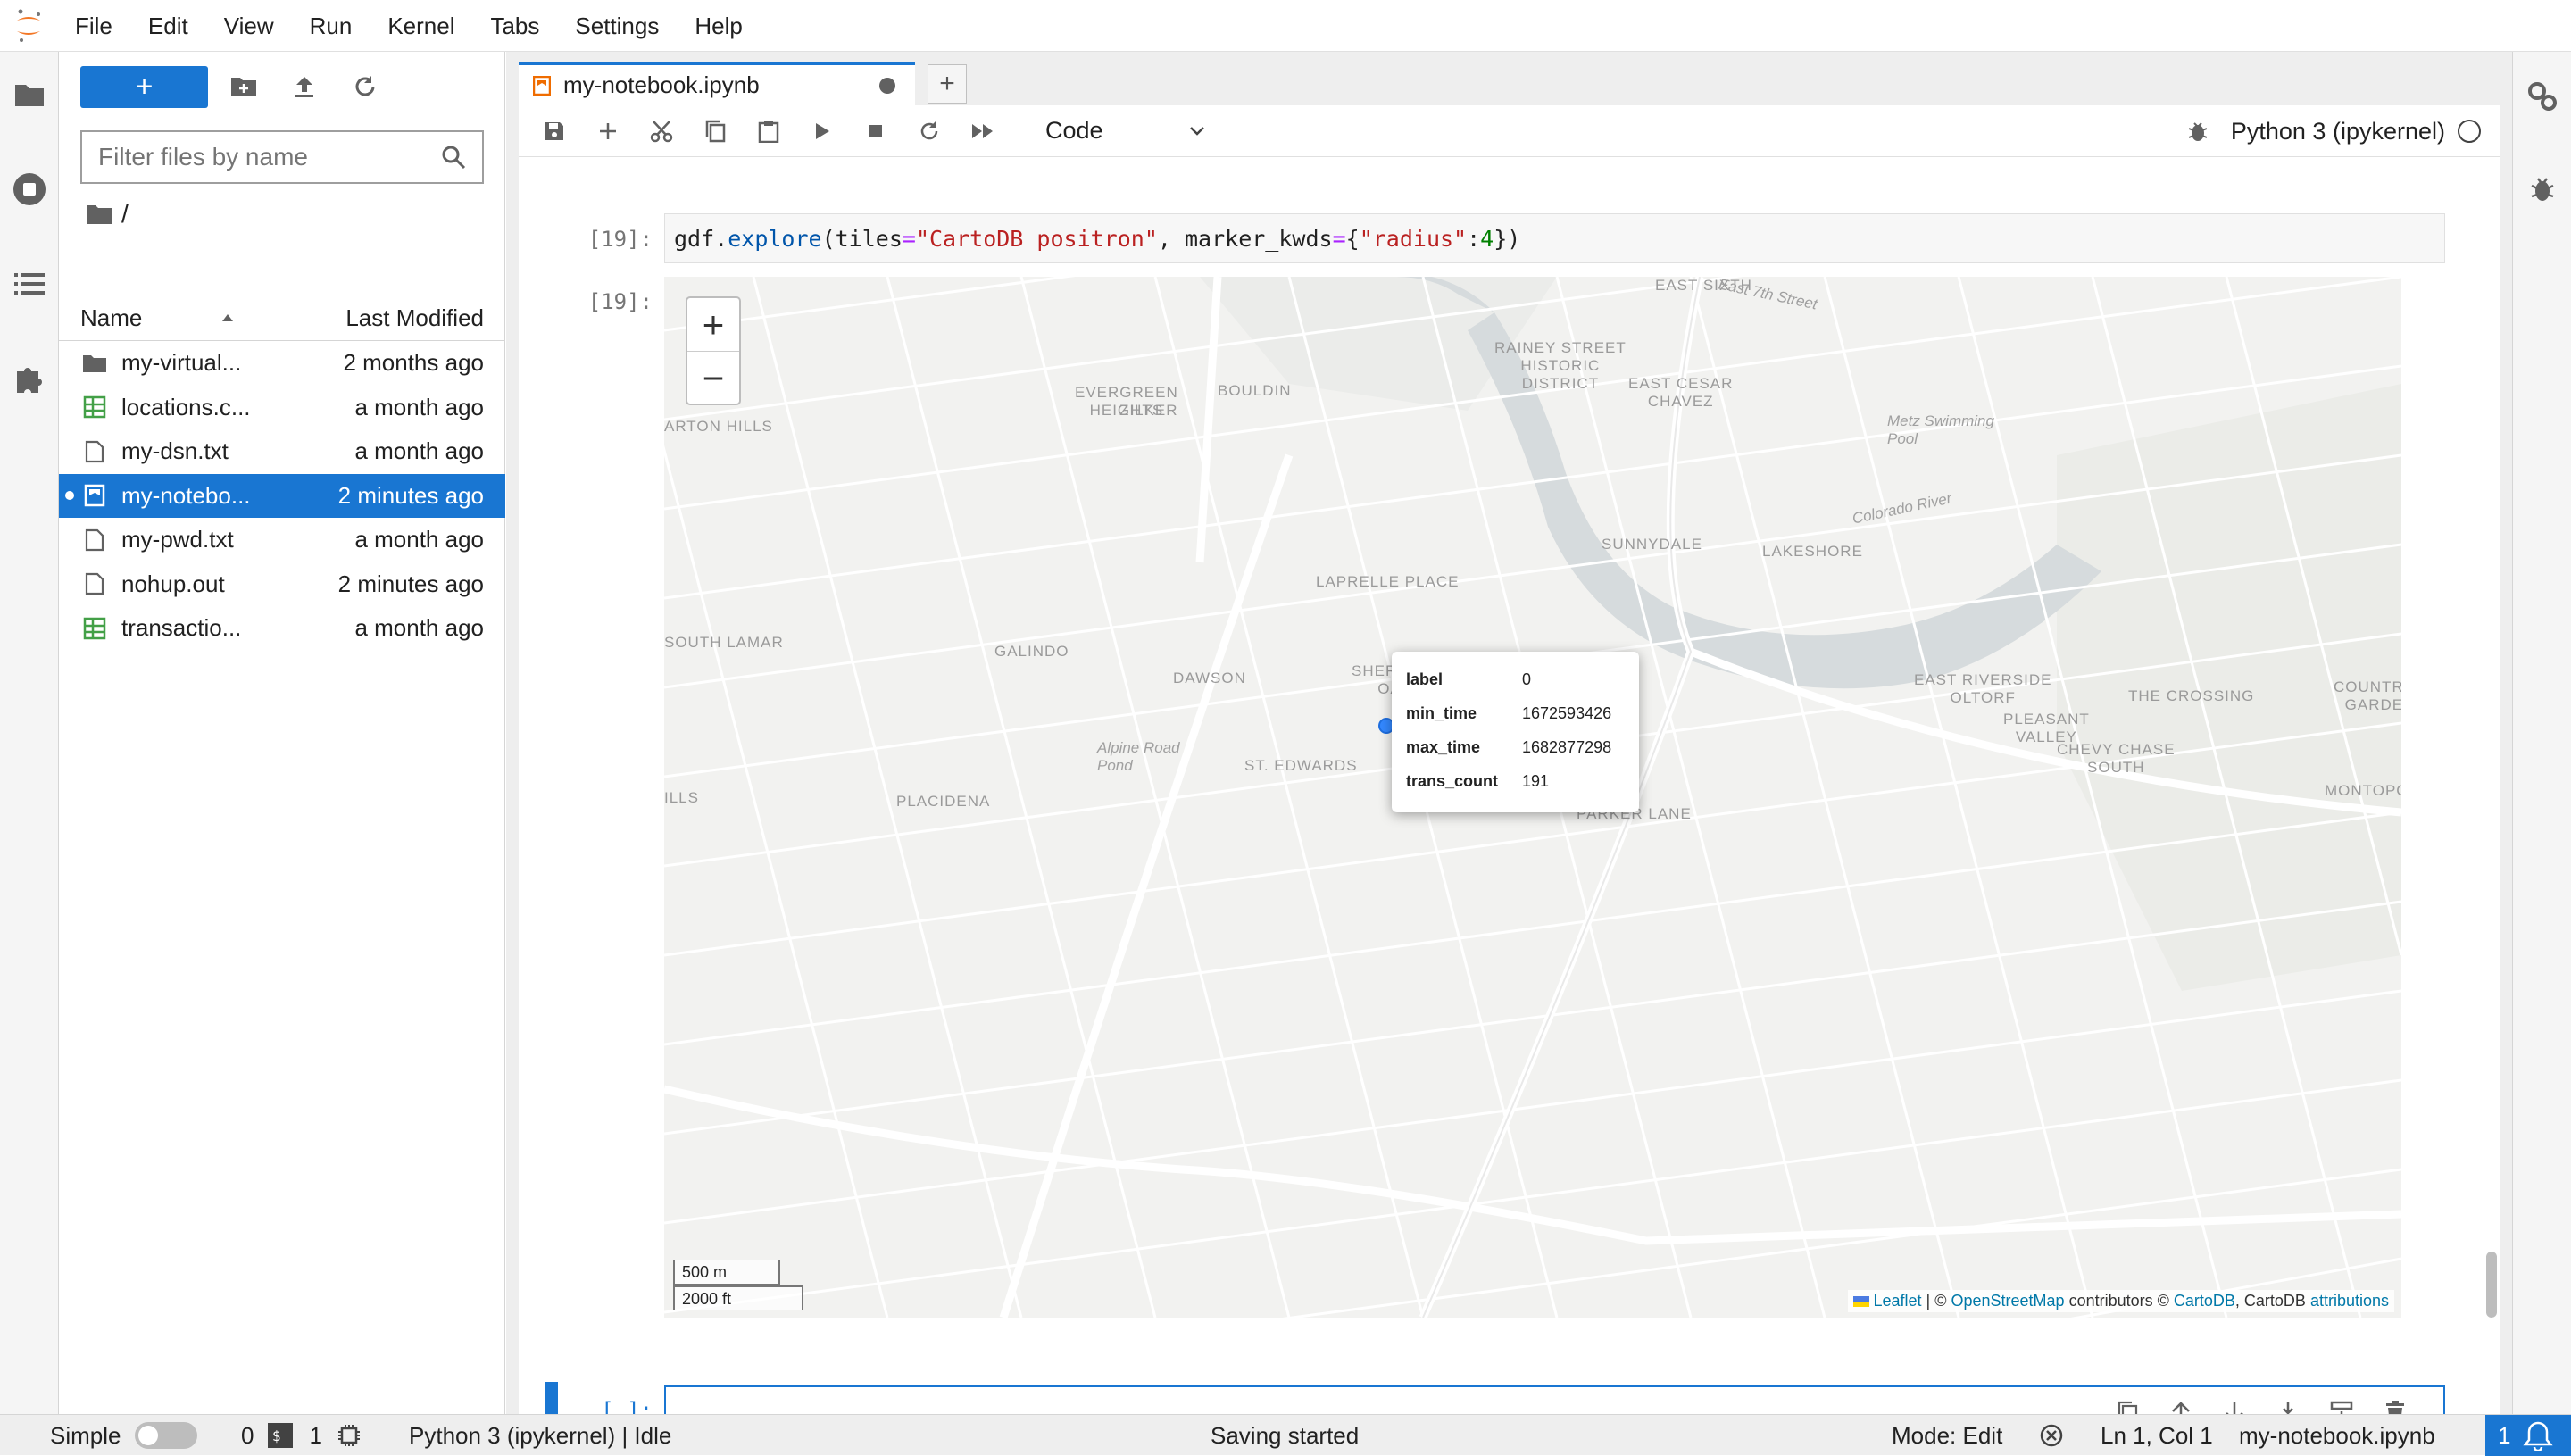  What do you see at coordinates (166, 1435) in the screenshot?
I see `simple-mode-switch` at bounding box center [166, 1435].